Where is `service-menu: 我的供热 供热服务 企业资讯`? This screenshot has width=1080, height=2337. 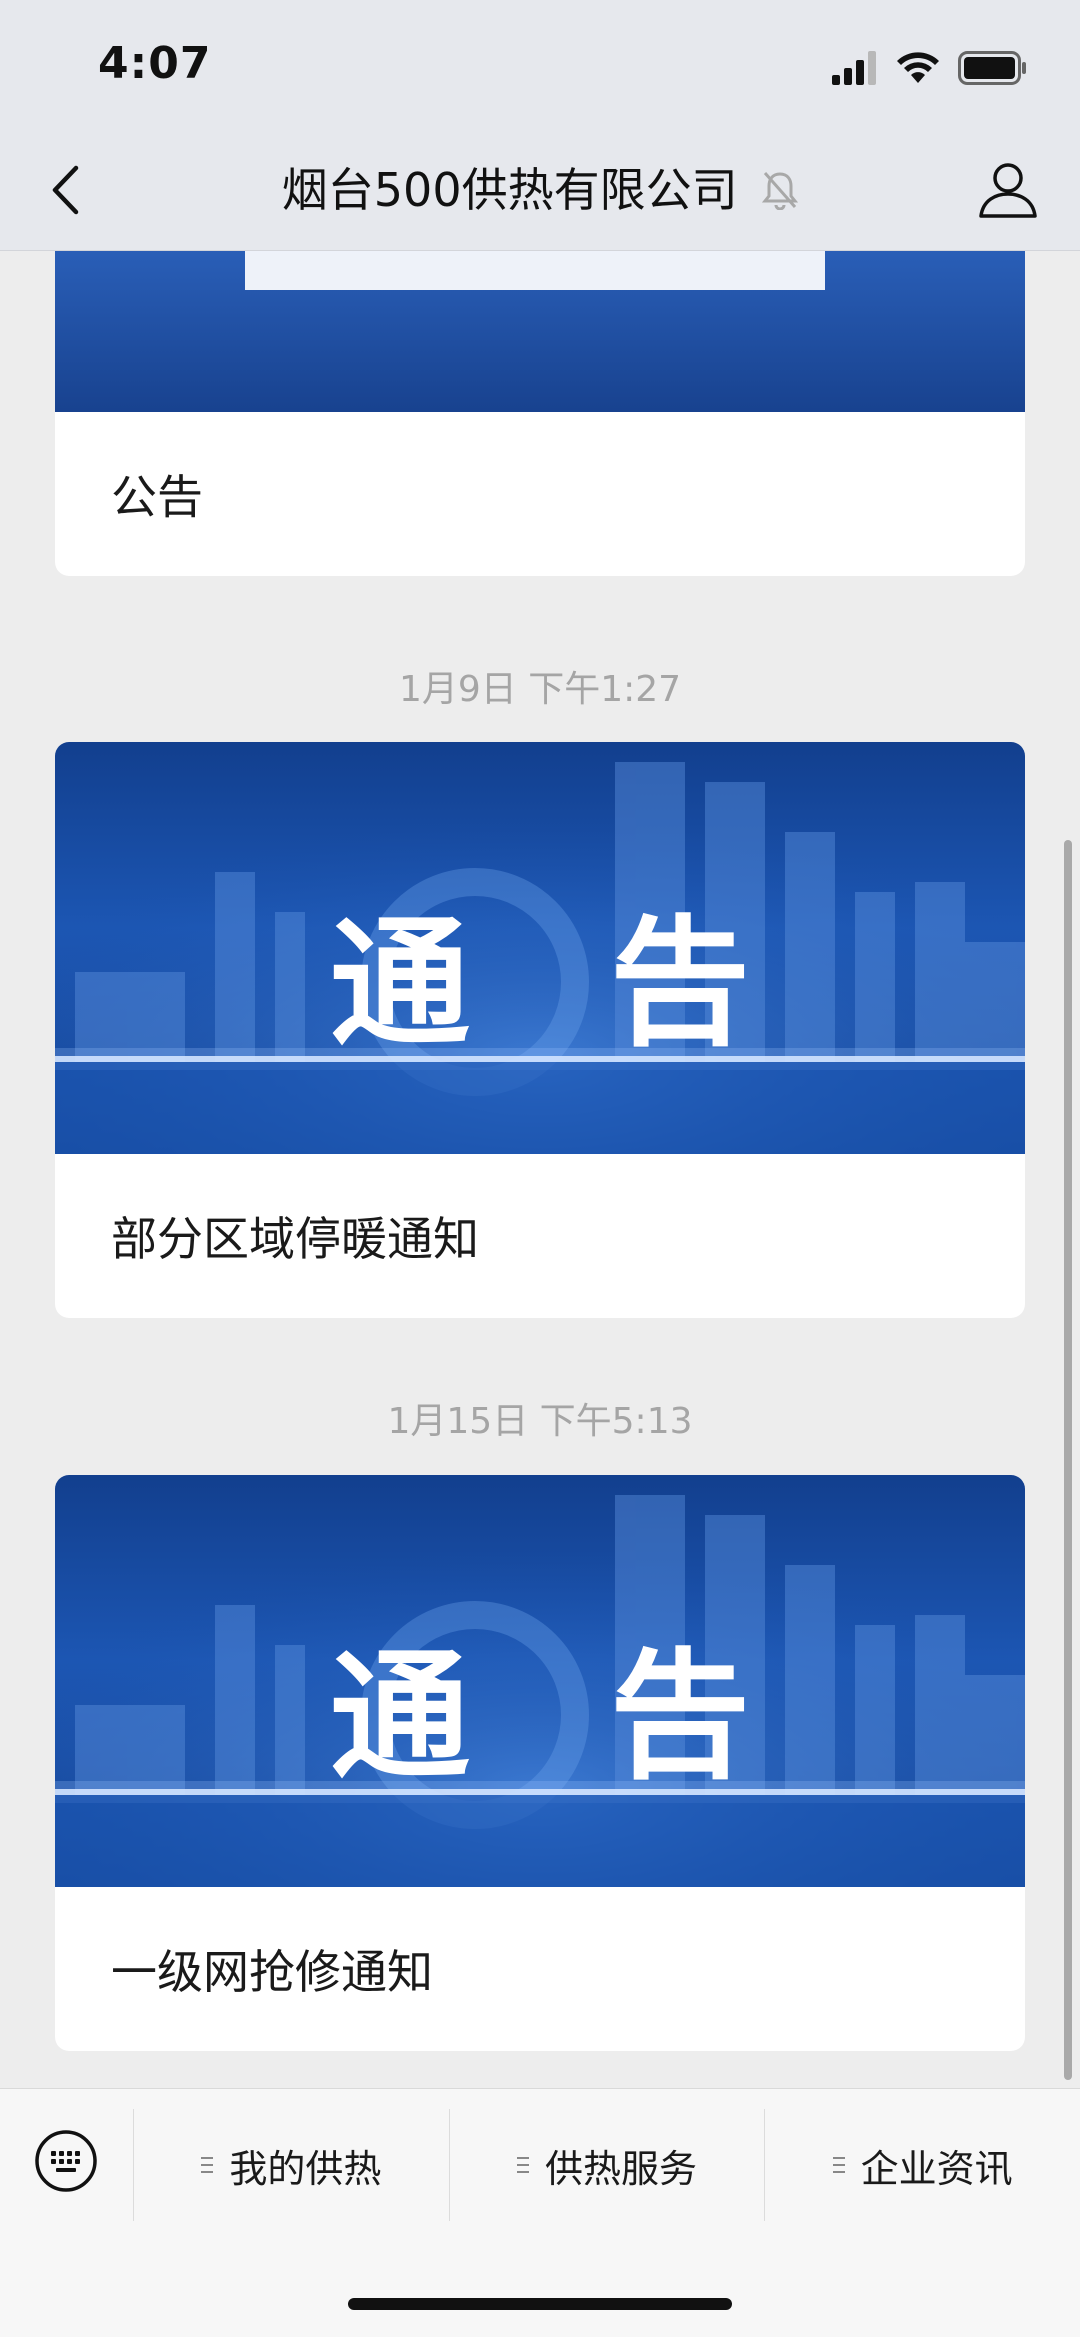 service-menu: 我的供热 供热服务 企业资讯 is located at coordinates (606, 2165).